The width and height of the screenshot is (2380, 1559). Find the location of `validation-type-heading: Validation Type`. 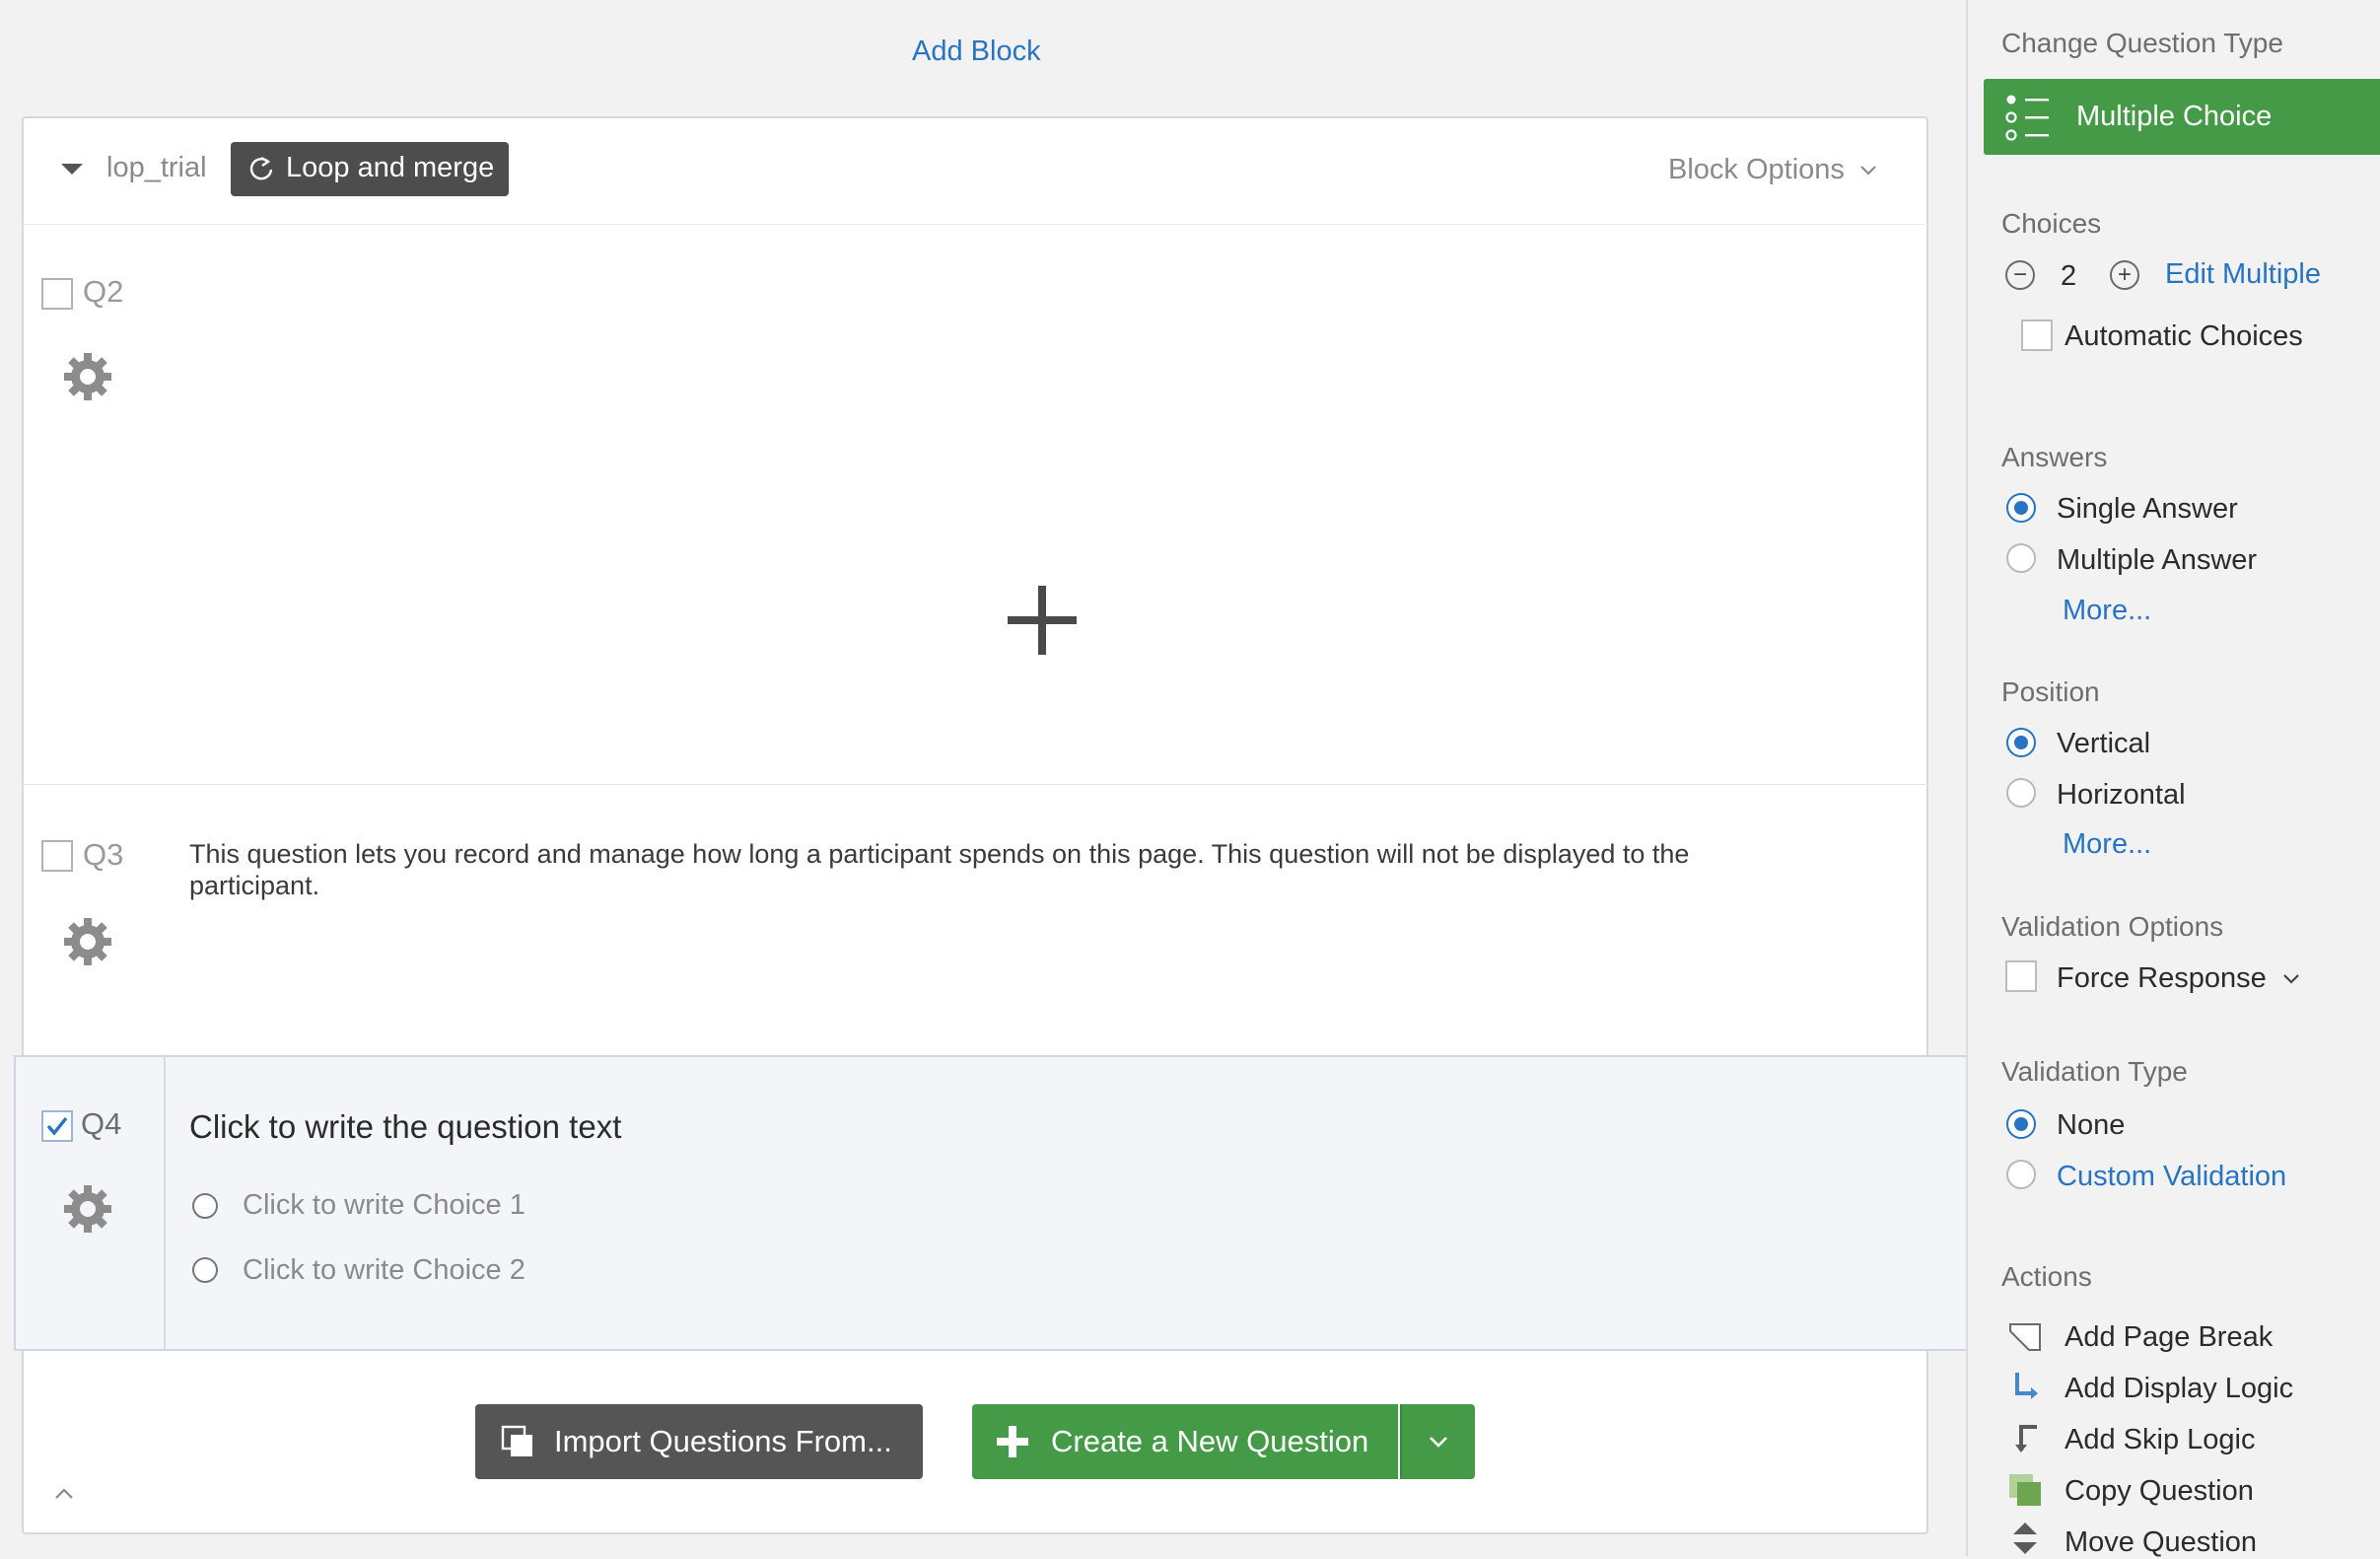

validation-type-heading: Validation Type is located at coordinates (2094, 1072).